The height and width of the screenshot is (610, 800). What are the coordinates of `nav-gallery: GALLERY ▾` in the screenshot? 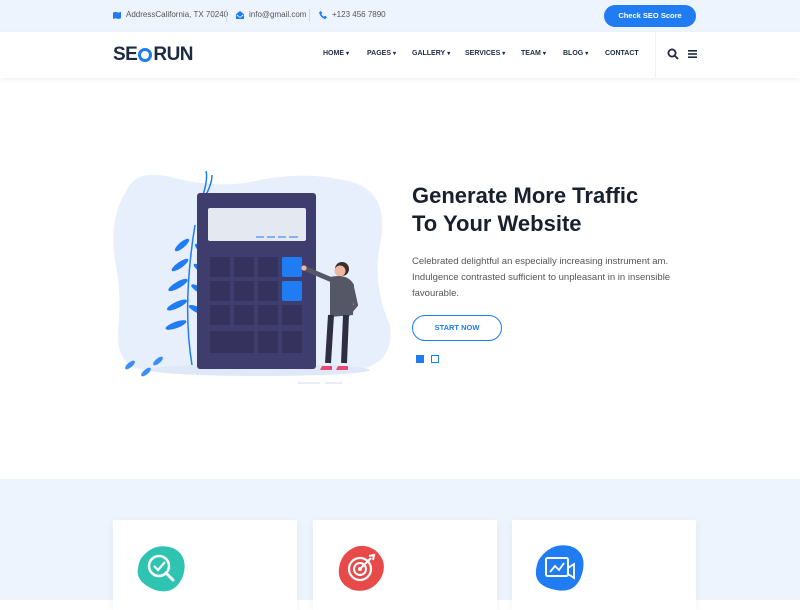 It's located at (431, 53).